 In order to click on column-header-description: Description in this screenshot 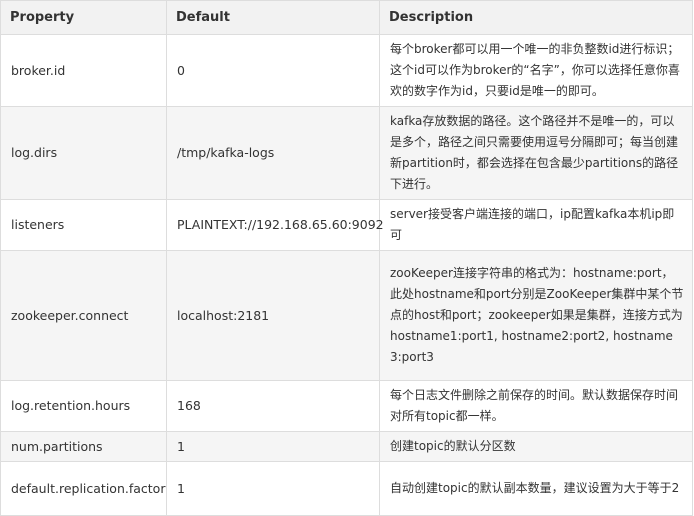, I will do `click(536, 17)`.